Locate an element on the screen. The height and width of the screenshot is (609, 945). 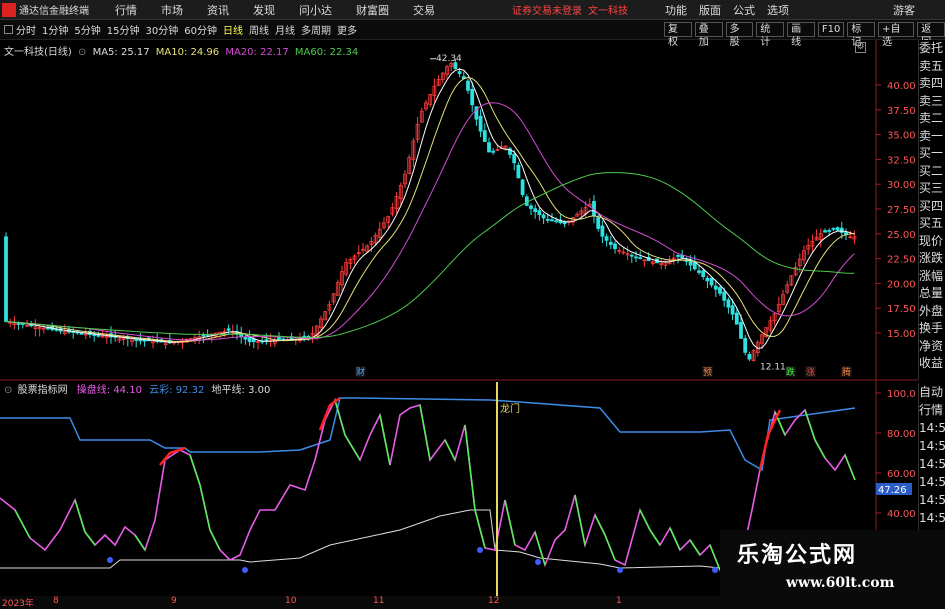
menu-item-quotes: 行情 is located at coordinates (126, 10).